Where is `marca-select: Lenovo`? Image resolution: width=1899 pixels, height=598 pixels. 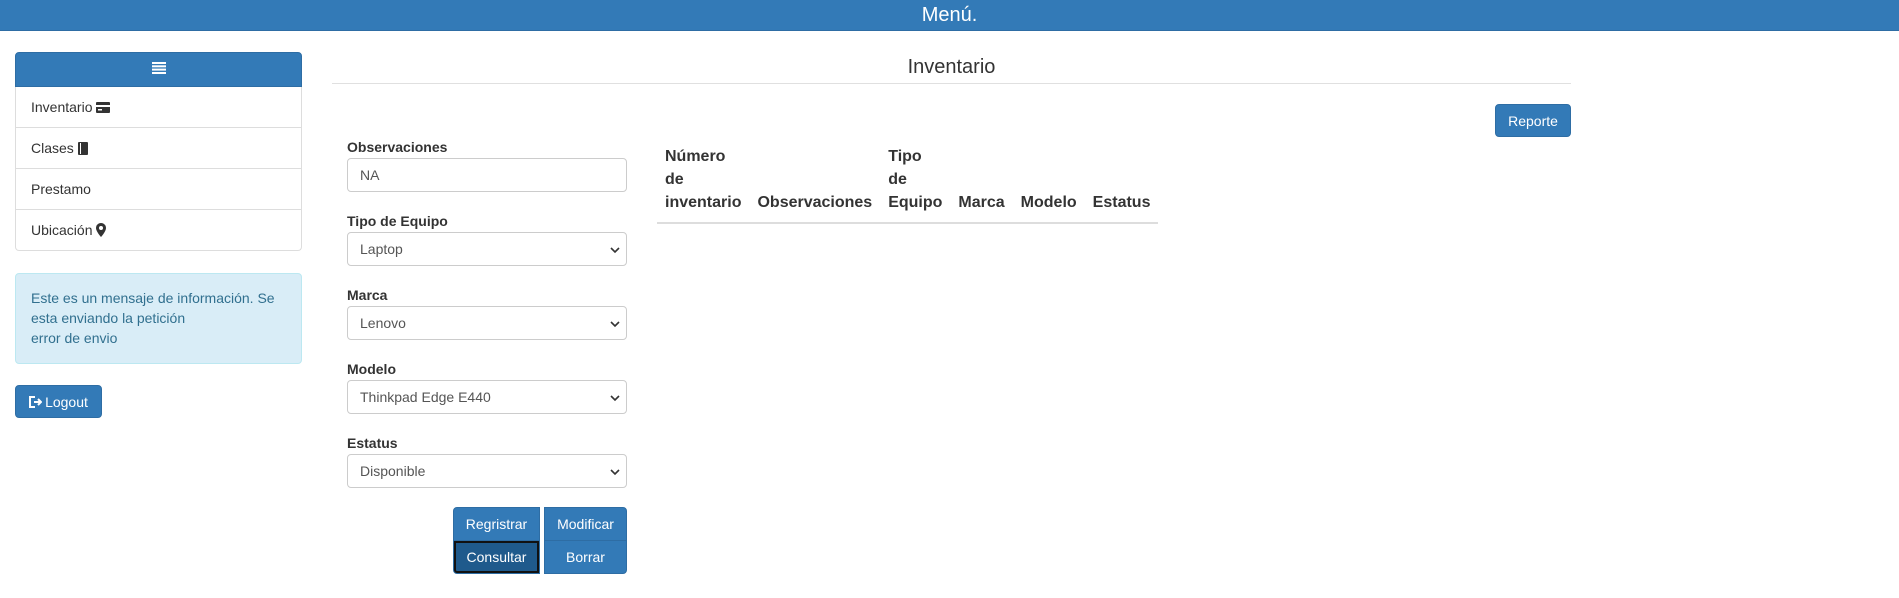
marca-select: Lenovo is located at coordinates (487, 323).